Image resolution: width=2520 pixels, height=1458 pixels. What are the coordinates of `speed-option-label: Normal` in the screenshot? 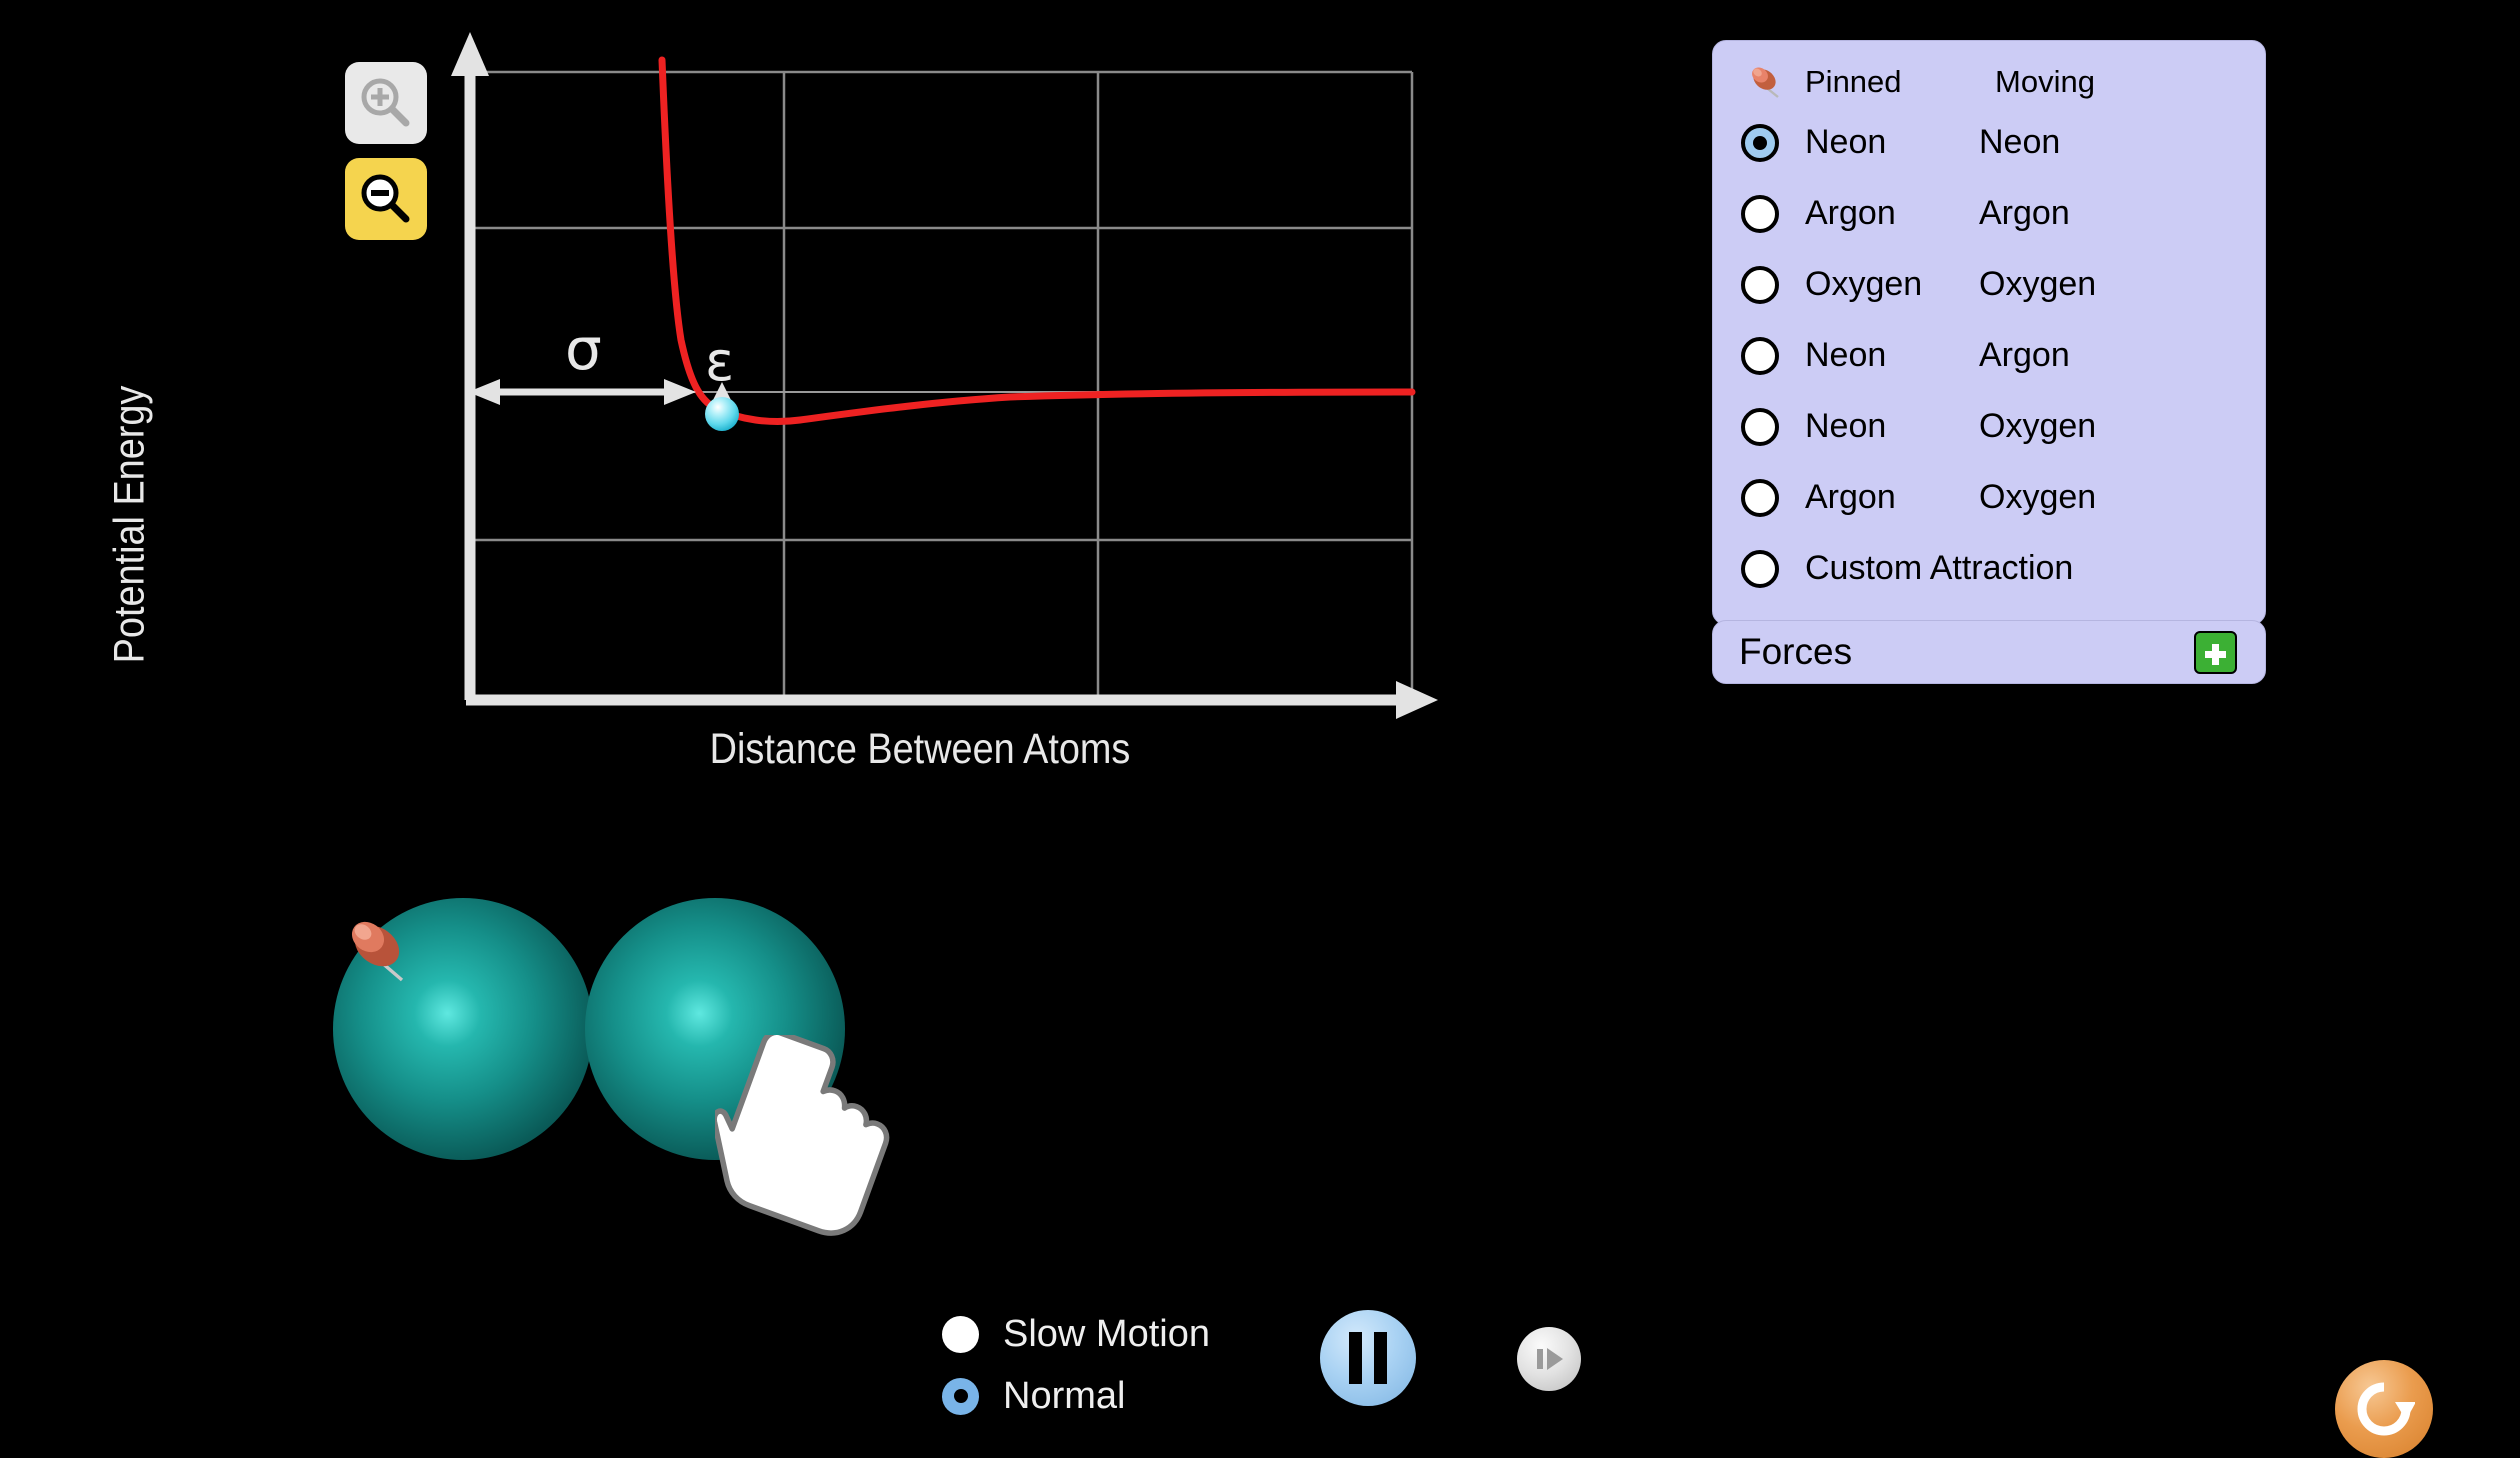 It's located at (1064, 1395).